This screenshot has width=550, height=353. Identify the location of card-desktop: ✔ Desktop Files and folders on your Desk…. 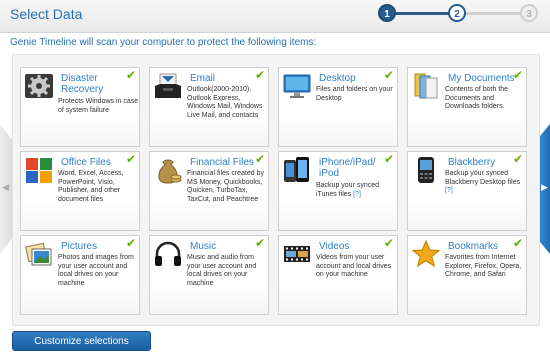
(338, 107).